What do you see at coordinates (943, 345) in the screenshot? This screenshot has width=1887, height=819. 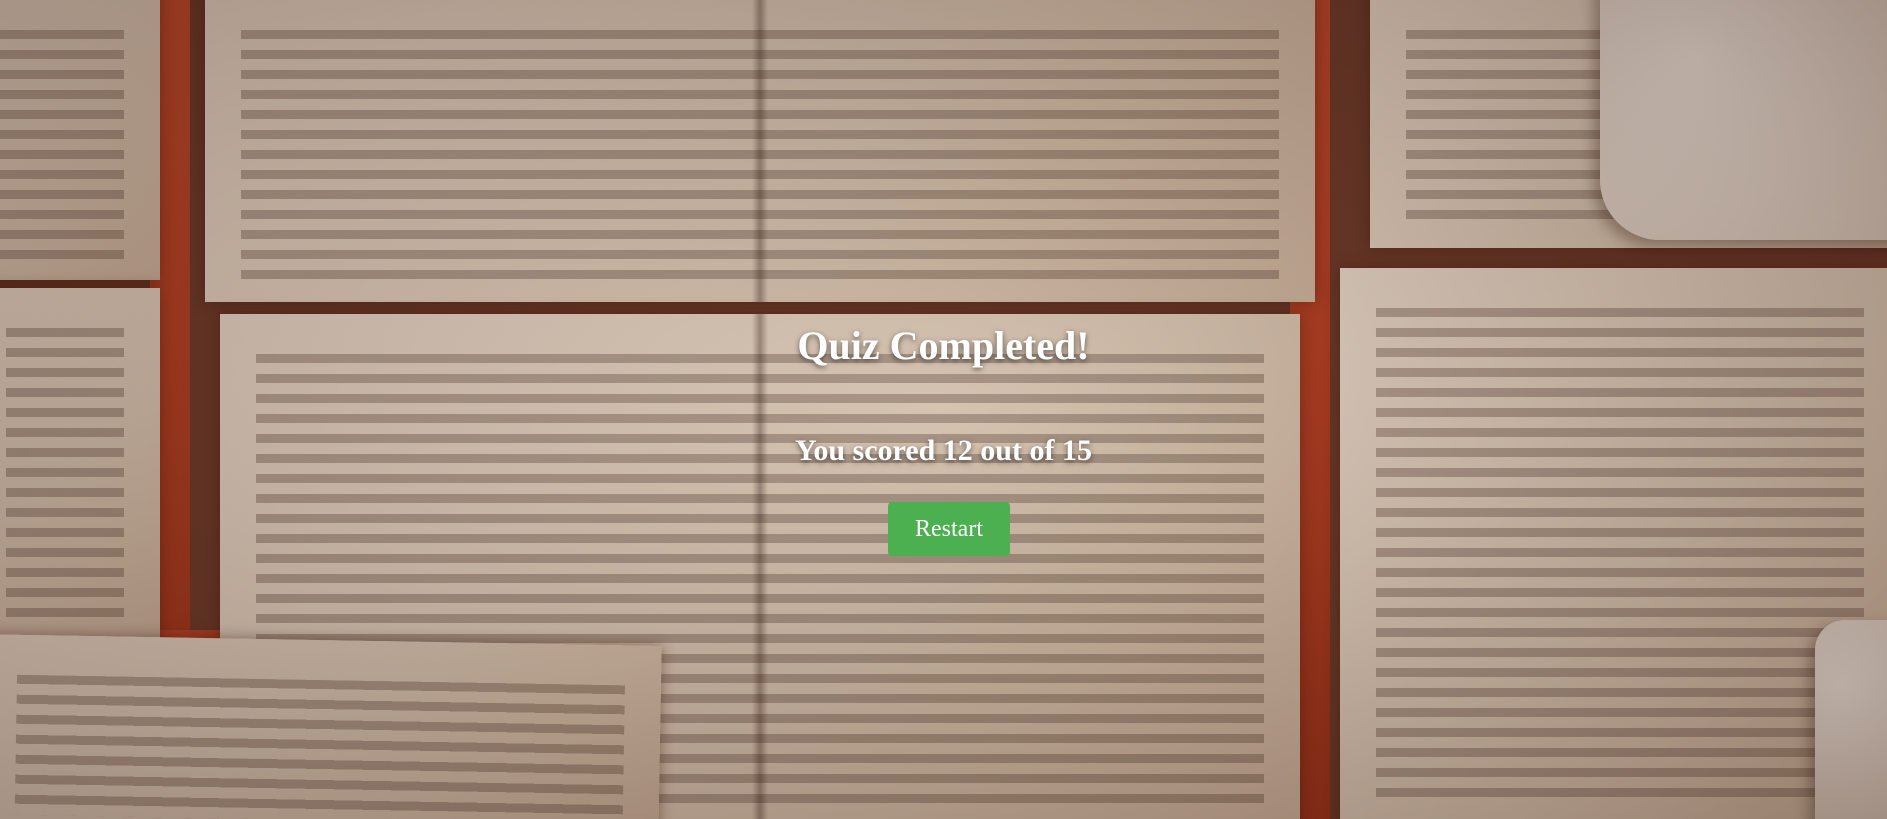 I see `result-title: Quiz Completed!` at bounding box center [943, 345].